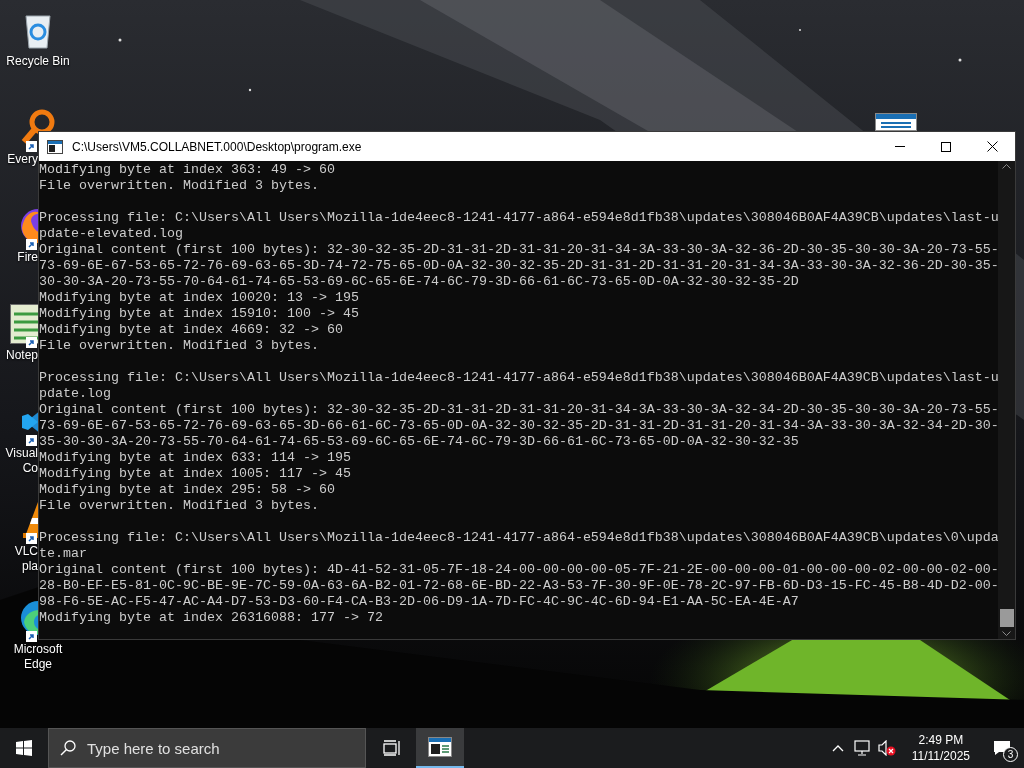 The image size is (1024, 768). I want to click on icon-label: Fire, so click(27, 257).